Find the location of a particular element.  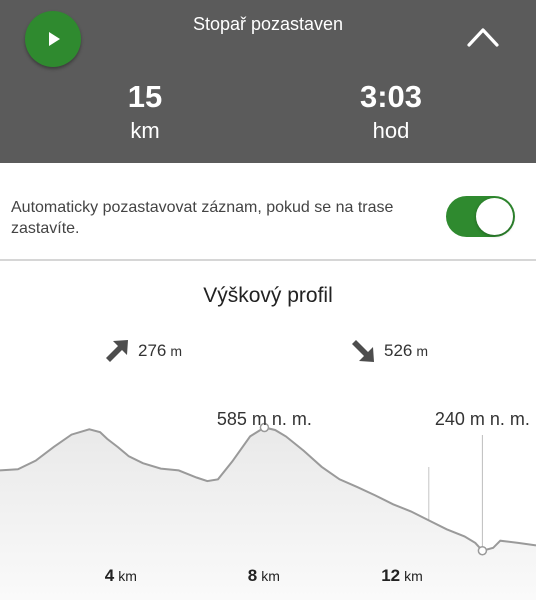

chevron-up-icon is located at coordinates (483, 37).